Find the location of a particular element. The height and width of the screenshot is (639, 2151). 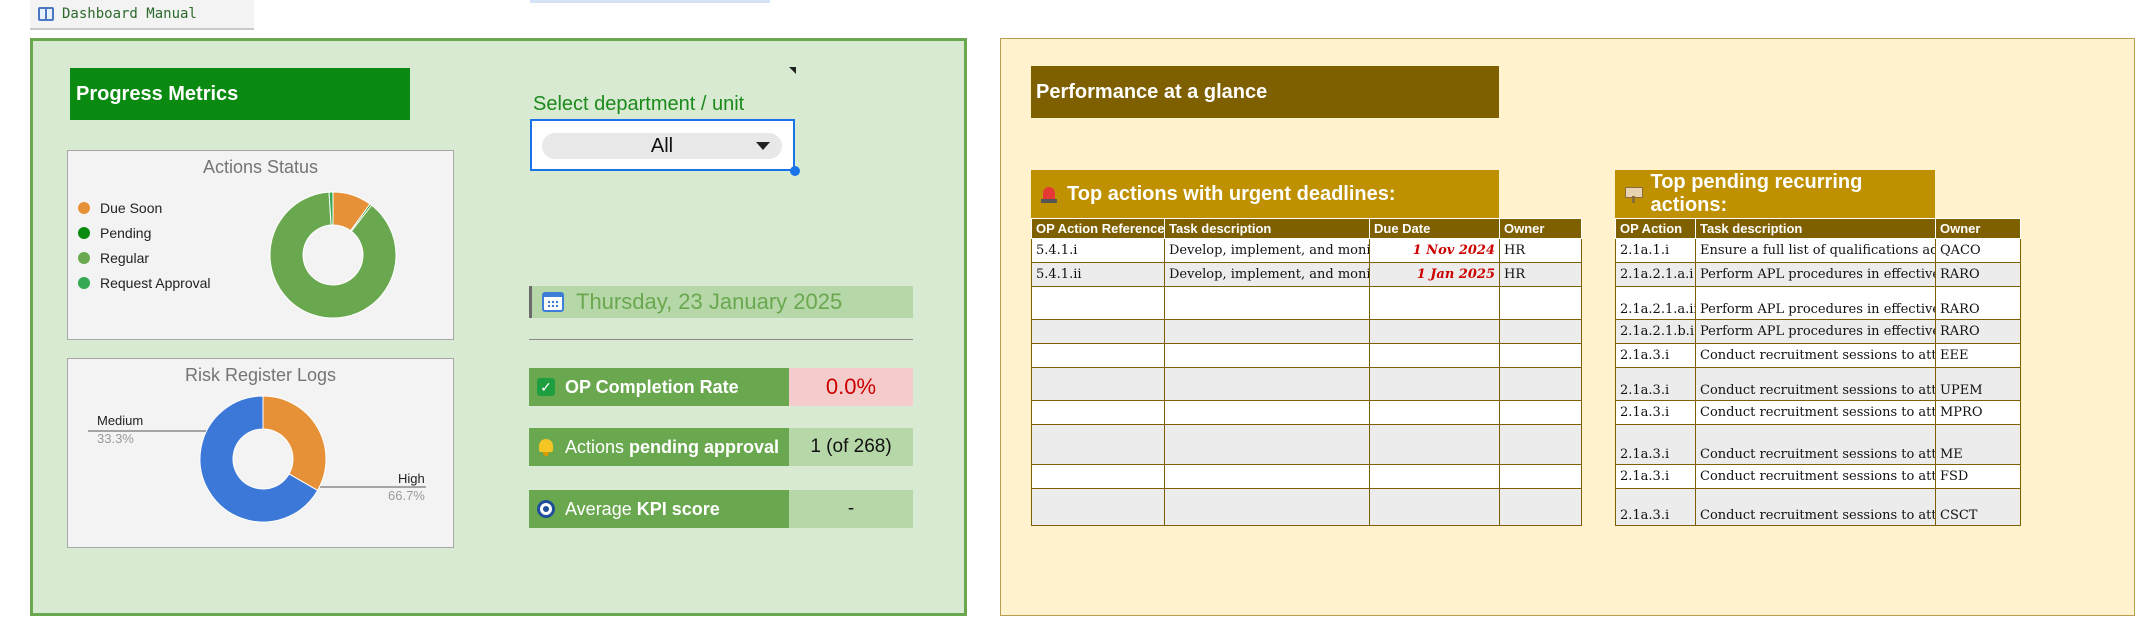

slice-label-high: High is located at coordinates (411, 478).